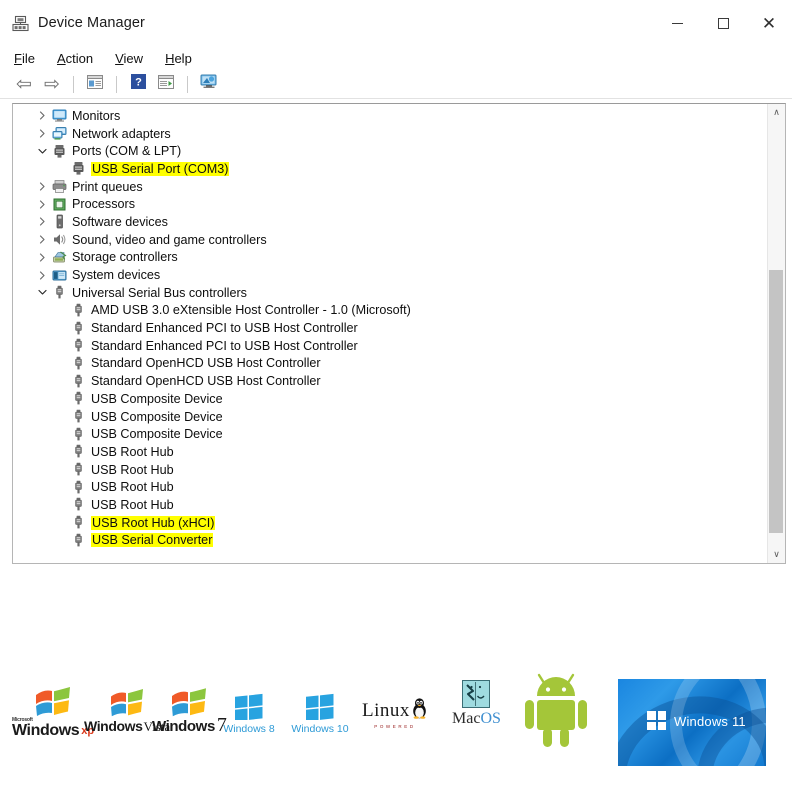  What do you see at coordinates (159, 168) in the screenshot?
I see `tree-row-label: USB Serial Port (COM3)` at bounding box center [159, 168].